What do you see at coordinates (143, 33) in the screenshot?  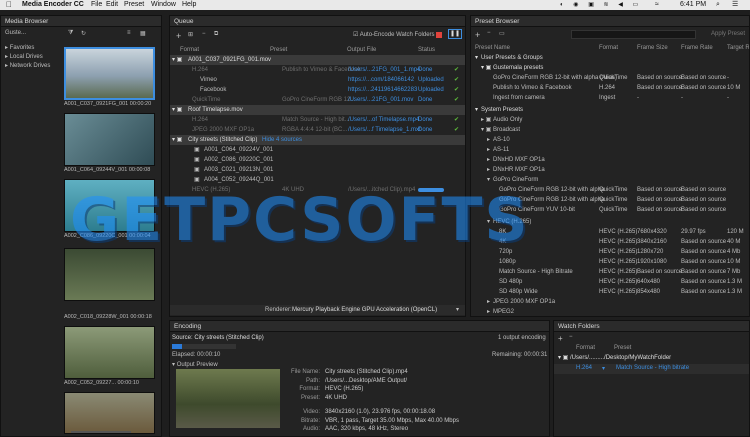 I see `grid-view-icon: ▦` at bounding box center [143, 33].